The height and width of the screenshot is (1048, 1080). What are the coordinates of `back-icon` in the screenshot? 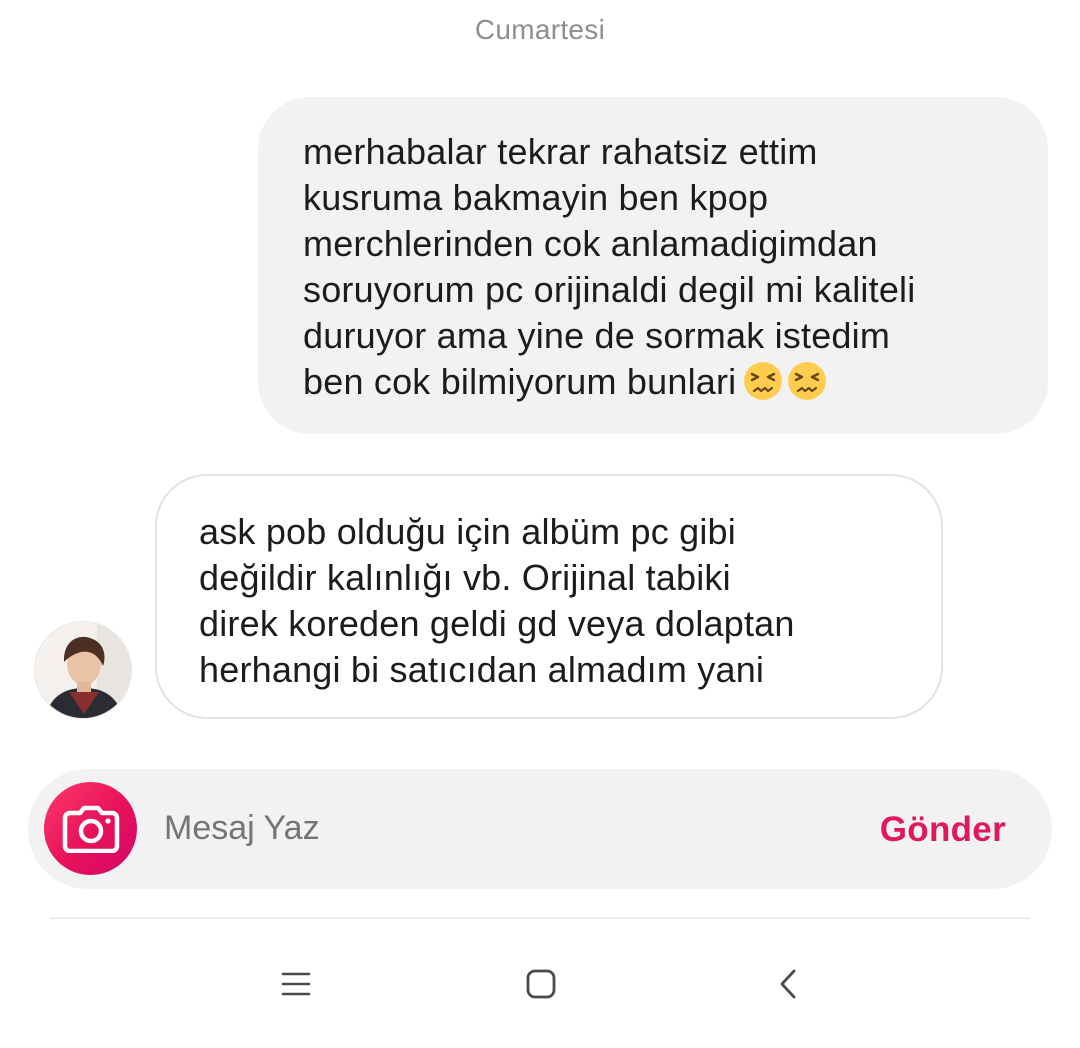 It's located at (788, 984).